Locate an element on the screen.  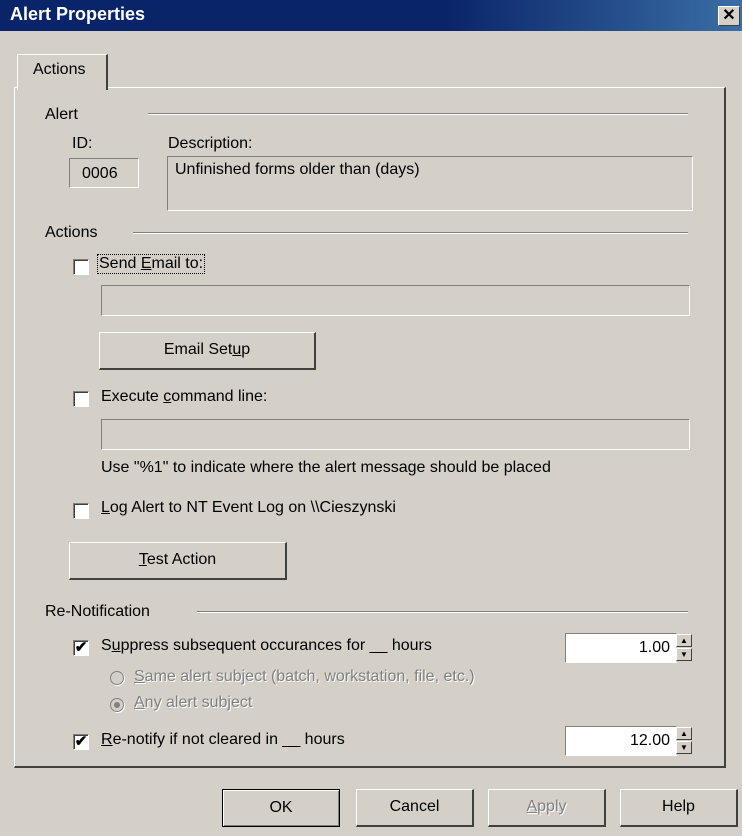
renotify-label: Re-notify if not cleared in __ hours is located at coordinates (223, 740).